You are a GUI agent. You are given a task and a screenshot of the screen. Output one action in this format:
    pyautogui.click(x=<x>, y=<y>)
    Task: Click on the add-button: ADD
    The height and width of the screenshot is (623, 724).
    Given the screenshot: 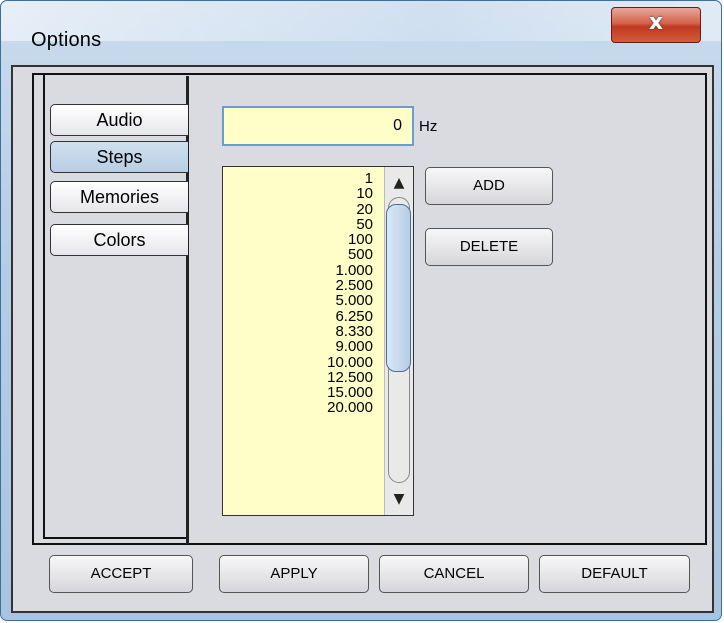 What is the action you would take?
    pyautogui.click(x=489, y=186)
    